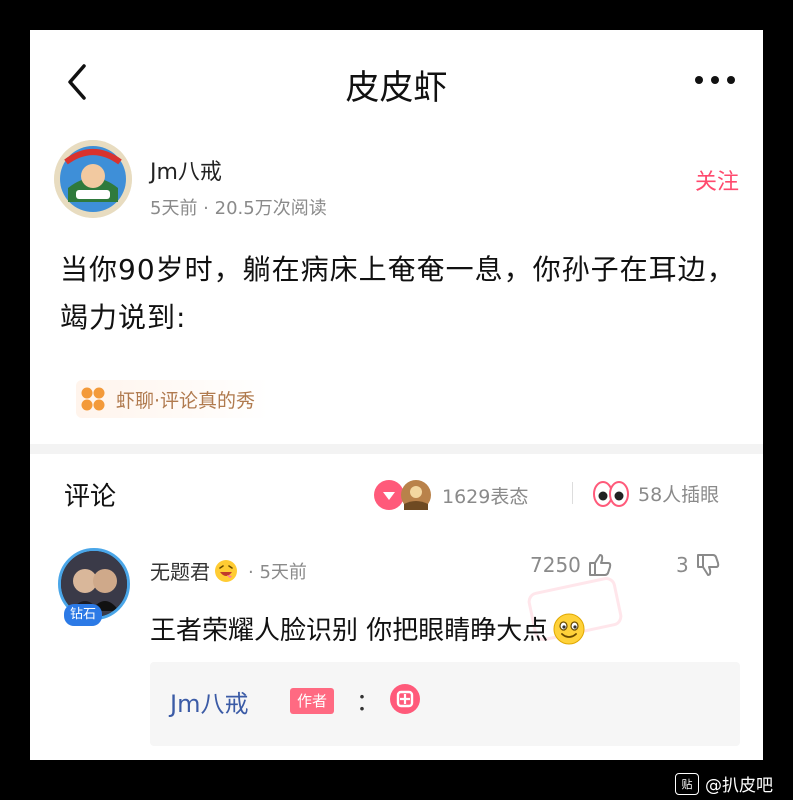 The image size is (793, 800). What do you see at coordinates (707, 565) in the screenshot?
I see `thumb-down-icon` at bounding box center [707, 565].